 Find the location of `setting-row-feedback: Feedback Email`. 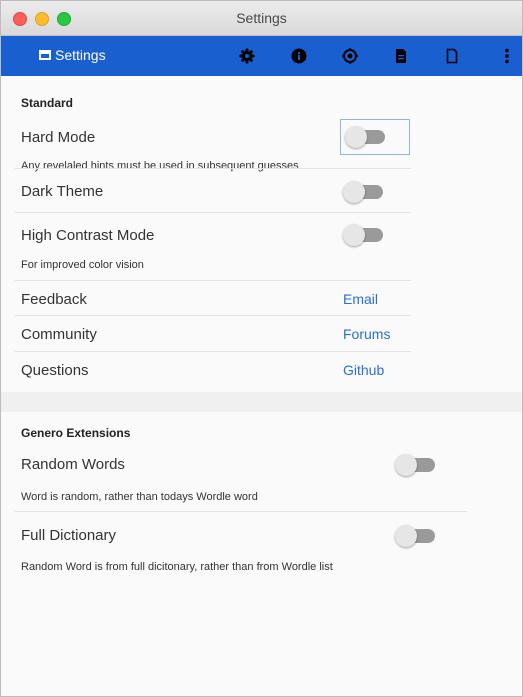

setting-row-feedback: Feedback Email is located at coordinates (213, 298).